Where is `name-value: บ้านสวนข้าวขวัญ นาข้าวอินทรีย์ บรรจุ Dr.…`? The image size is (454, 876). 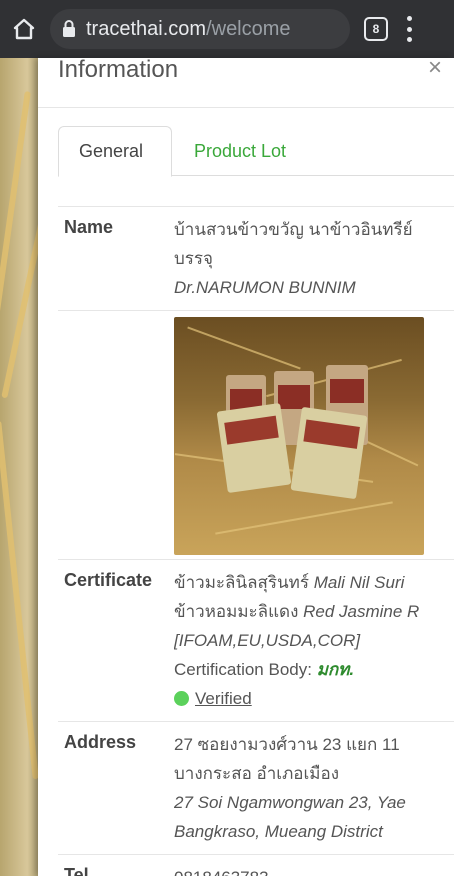
name-value: บ้านสวนข้าวขวัญ นาข้าวอินทรีย์ บรรจุ Dr.… is located at coordinates (314, 258).